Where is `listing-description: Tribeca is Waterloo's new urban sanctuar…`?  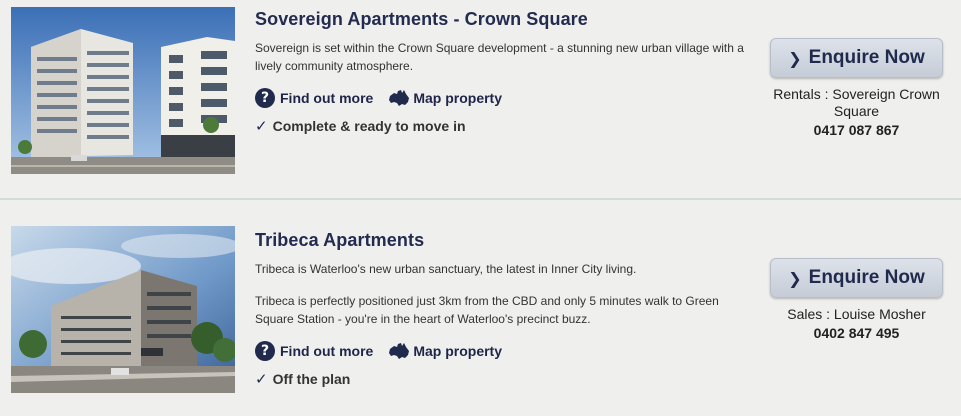 listing-description: Tribeca is Waterloo's new urban sanctuar… is located at coordinates (446, 269).